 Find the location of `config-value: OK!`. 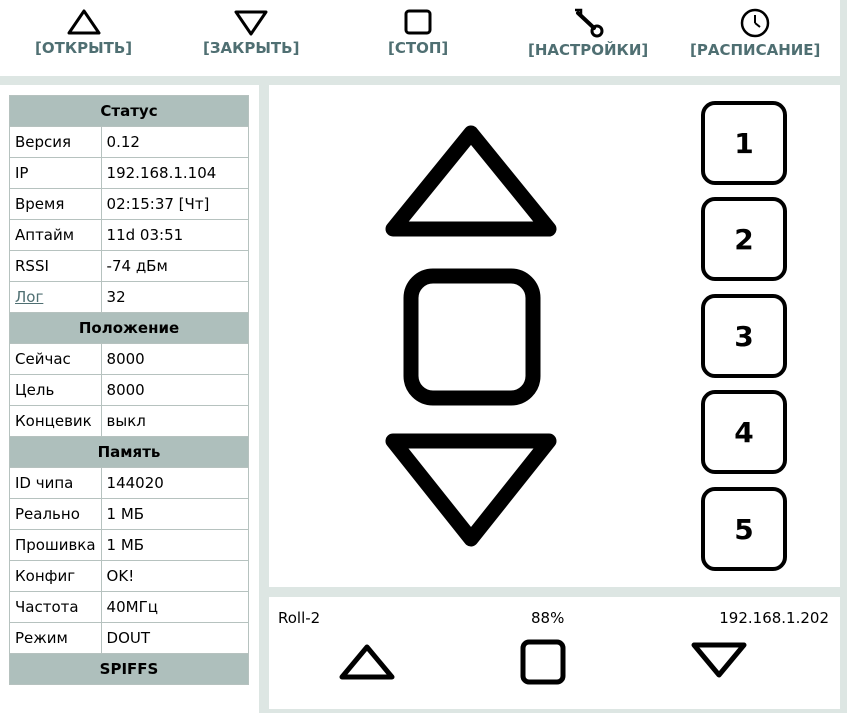

config-value: OK! is located at coordinates (175, 576).